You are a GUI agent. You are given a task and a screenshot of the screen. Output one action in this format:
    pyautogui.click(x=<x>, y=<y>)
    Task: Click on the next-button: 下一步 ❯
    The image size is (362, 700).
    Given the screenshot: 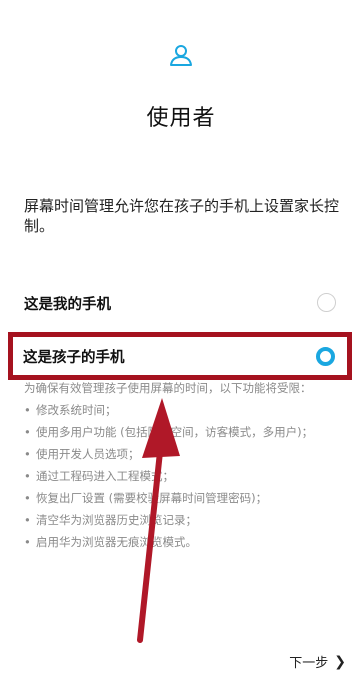 What is the action you would take?
    pyautogui.click(x=317, y=662)
    